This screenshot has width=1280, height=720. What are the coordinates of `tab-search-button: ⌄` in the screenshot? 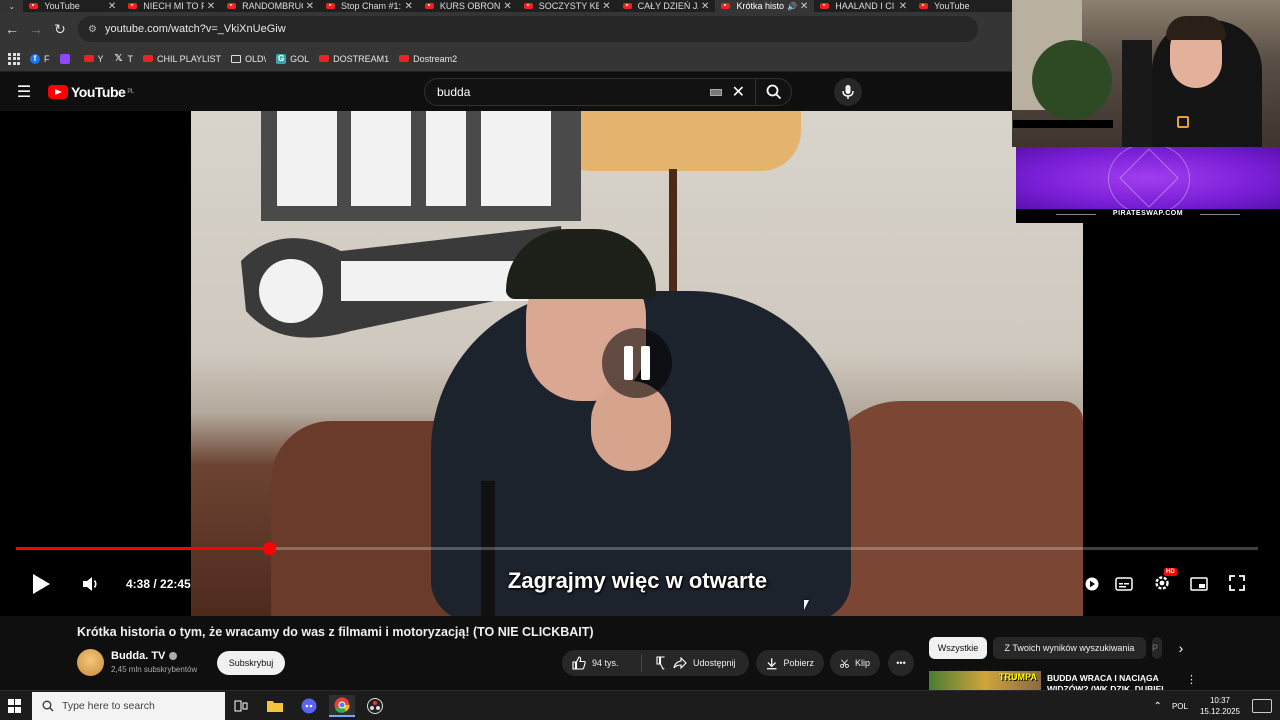 It's located at (12, 6).